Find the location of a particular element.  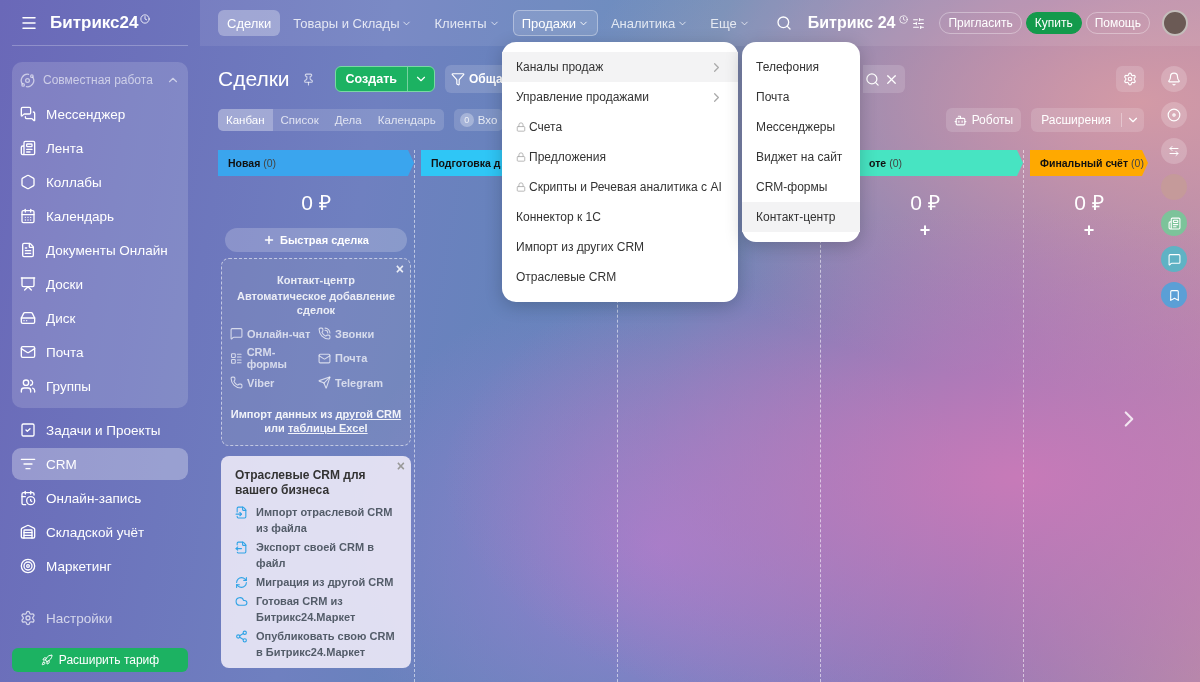

calendar-icon is located at coordinates (28, 216).